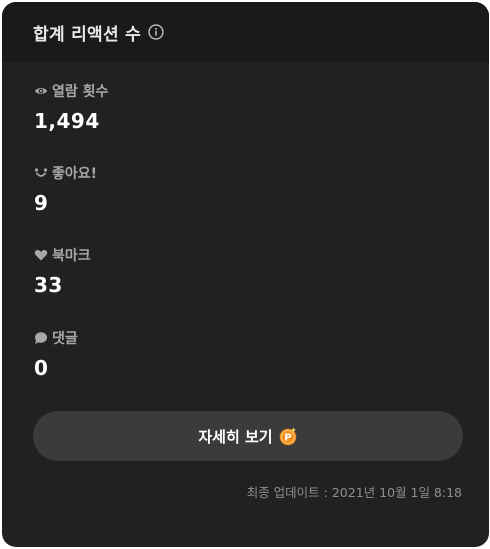 The width and height of the screenshot is (490, 549). I want to click on smile-icon, so click(41, 173).